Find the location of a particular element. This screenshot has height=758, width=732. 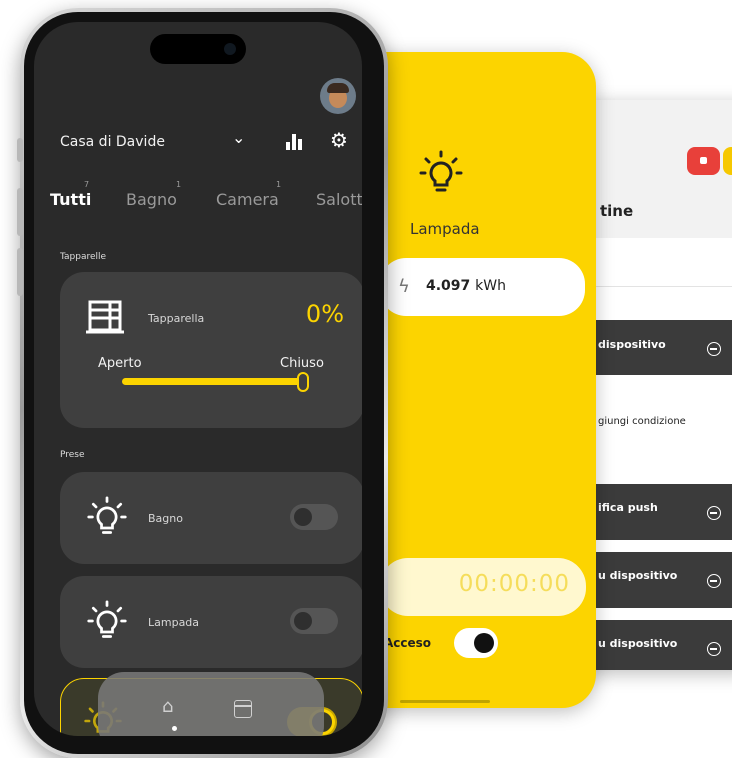

power-toggle is located at coordinates (476, 643).